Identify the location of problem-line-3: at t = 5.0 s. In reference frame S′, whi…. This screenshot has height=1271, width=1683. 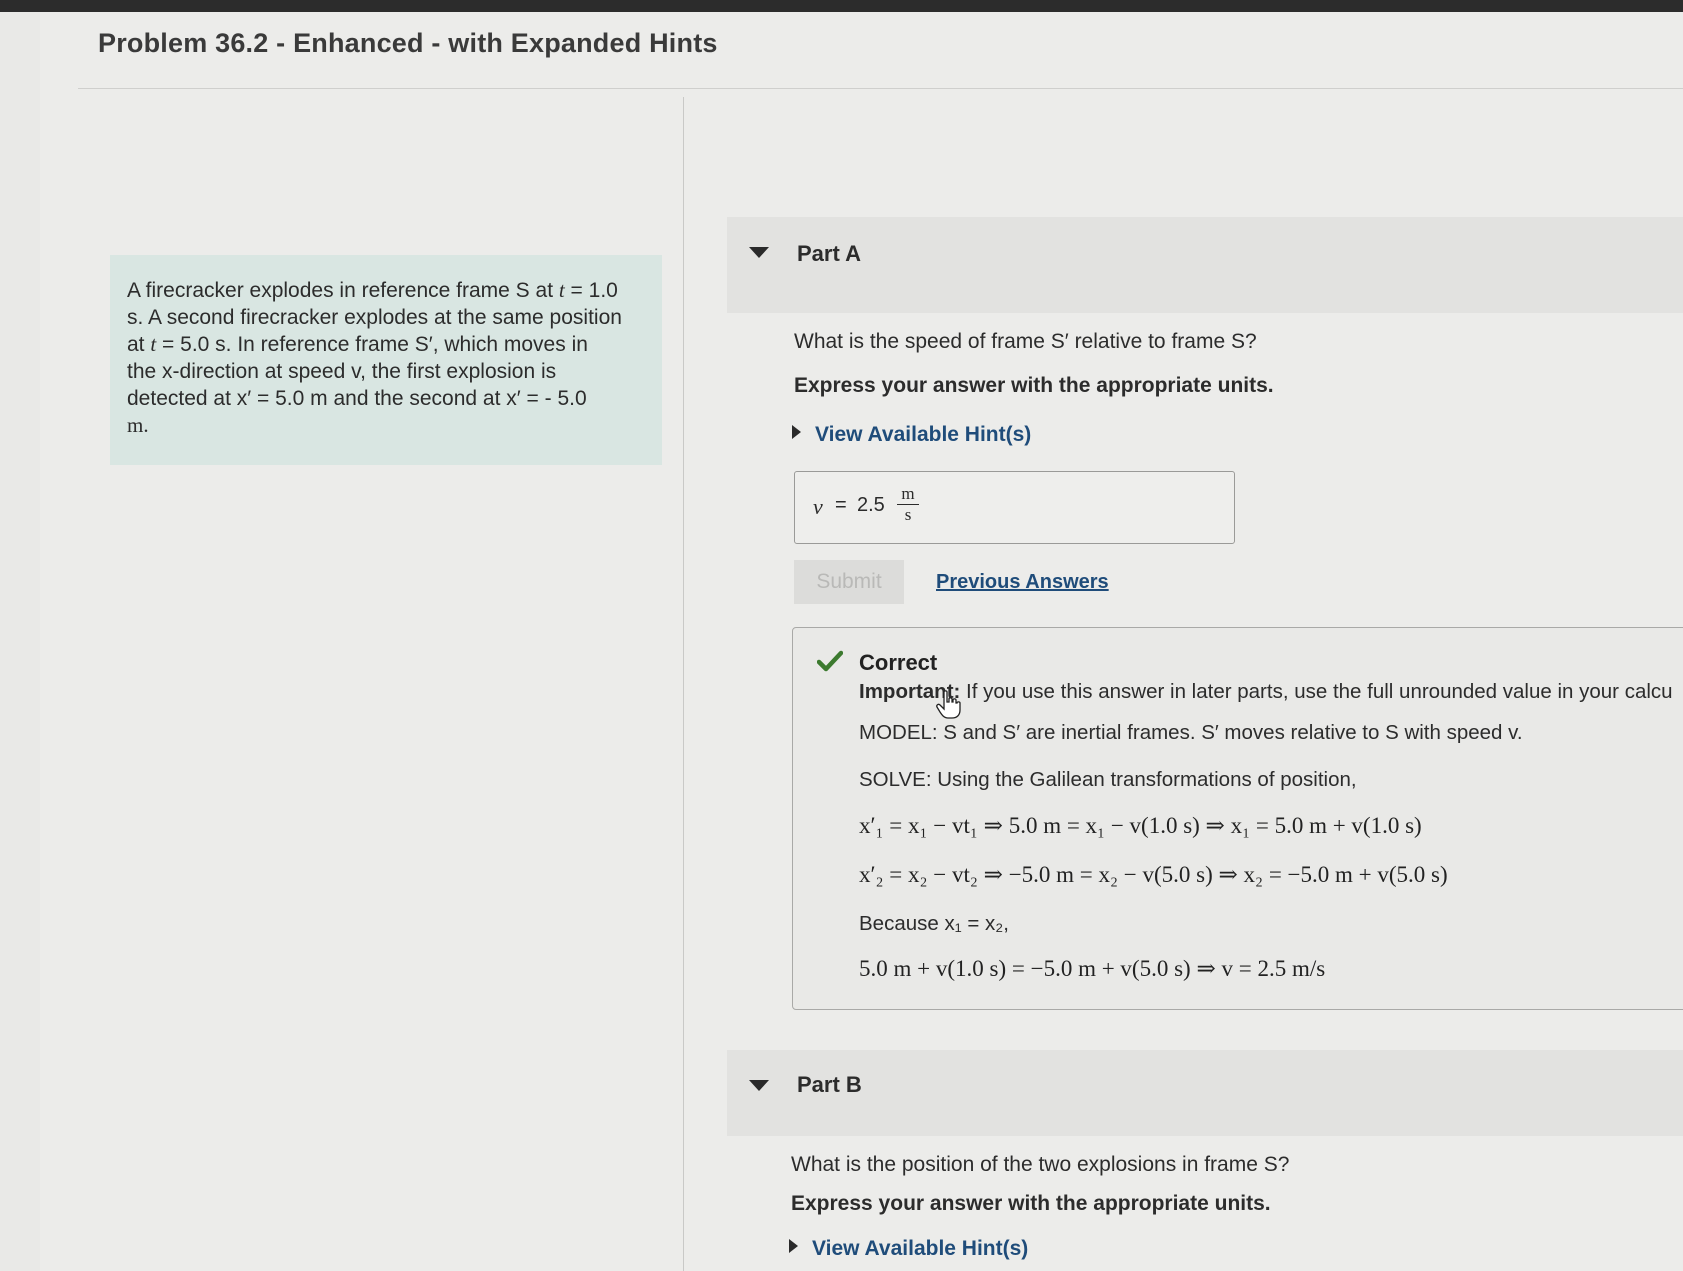
(357, 344).